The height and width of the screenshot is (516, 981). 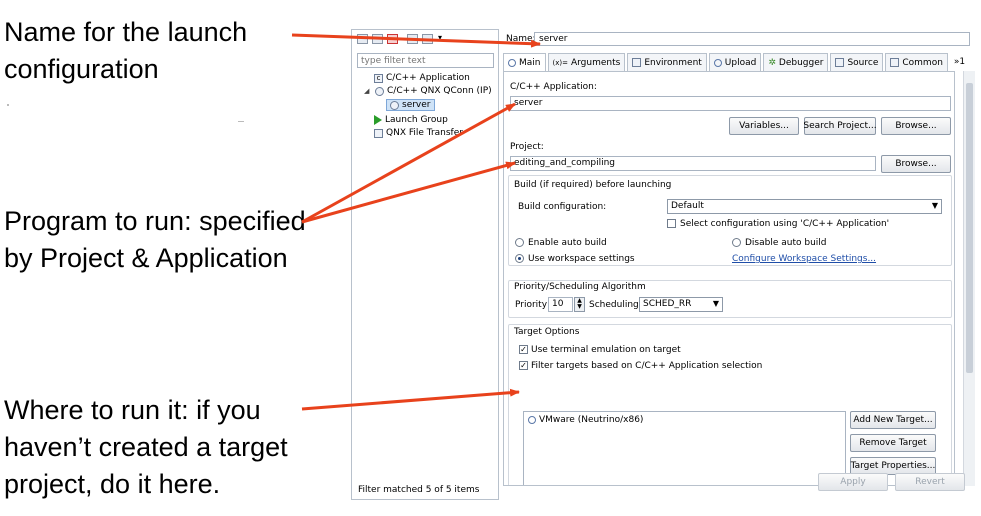 I want to click on tab-upload: Upload, so click(x=735, y=62).